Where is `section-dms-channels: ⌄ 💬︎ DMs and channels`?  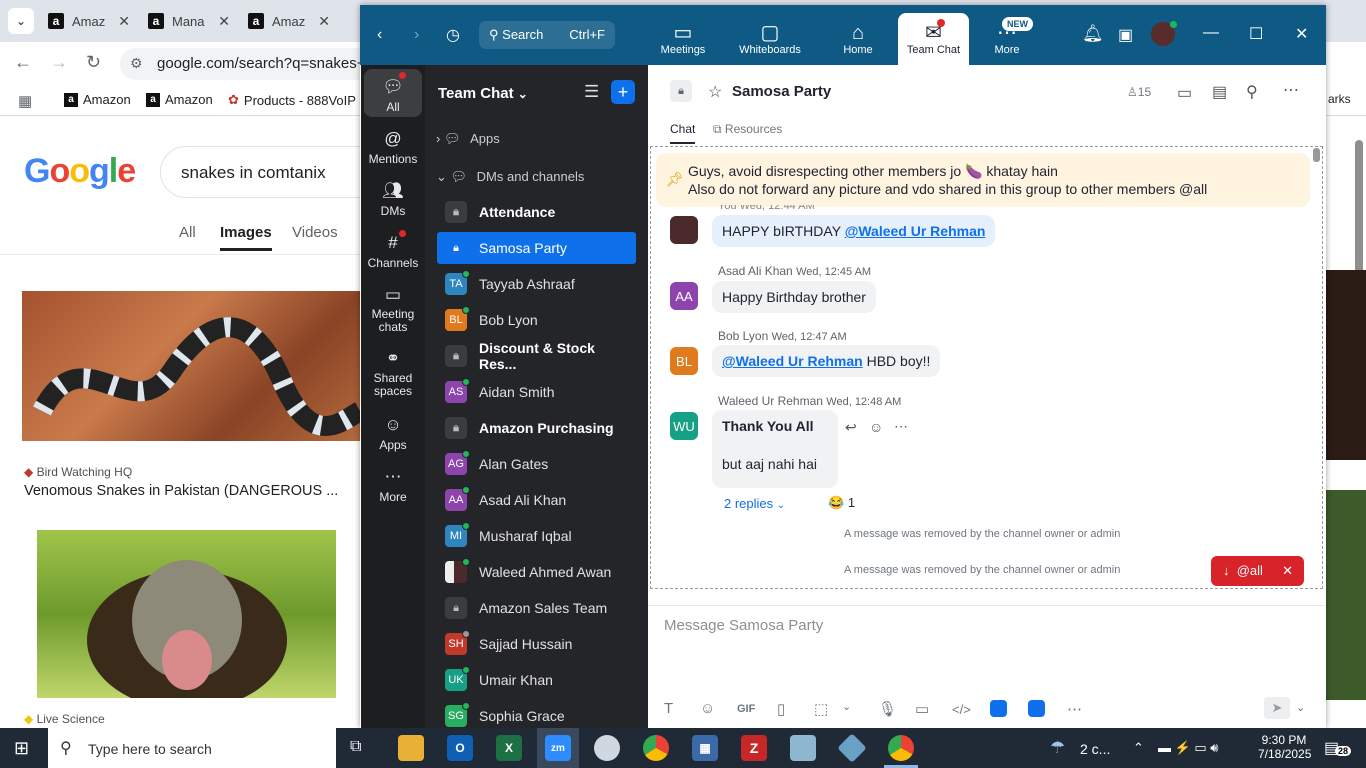 section-dms-channels: ⌄ 💬︎ DMs and channels is located at coordinates (510, 177).